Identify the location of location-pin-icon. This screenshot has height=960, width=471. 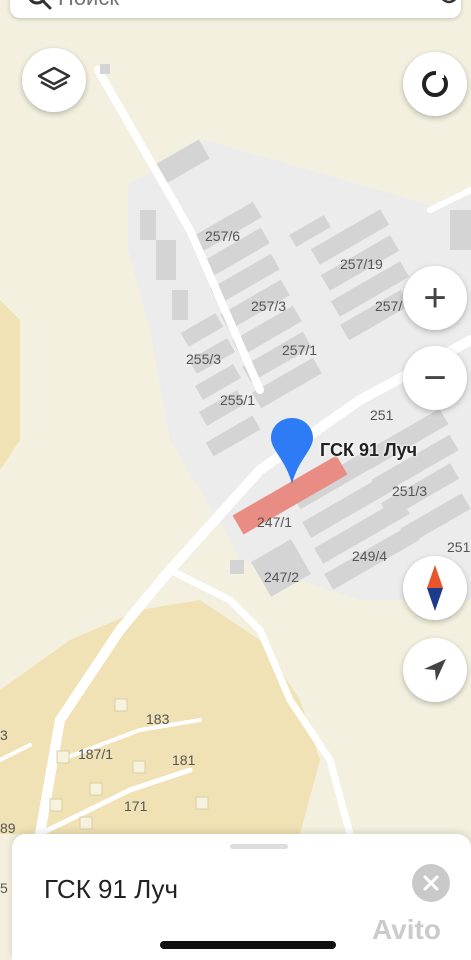
(292, 451).